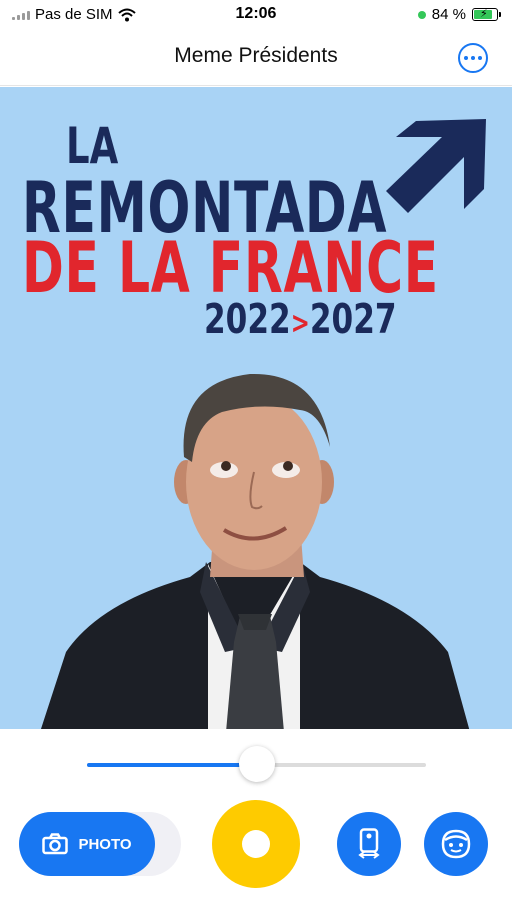  I want to click on battery-group: 84 % ⚡, so click(459, 14).